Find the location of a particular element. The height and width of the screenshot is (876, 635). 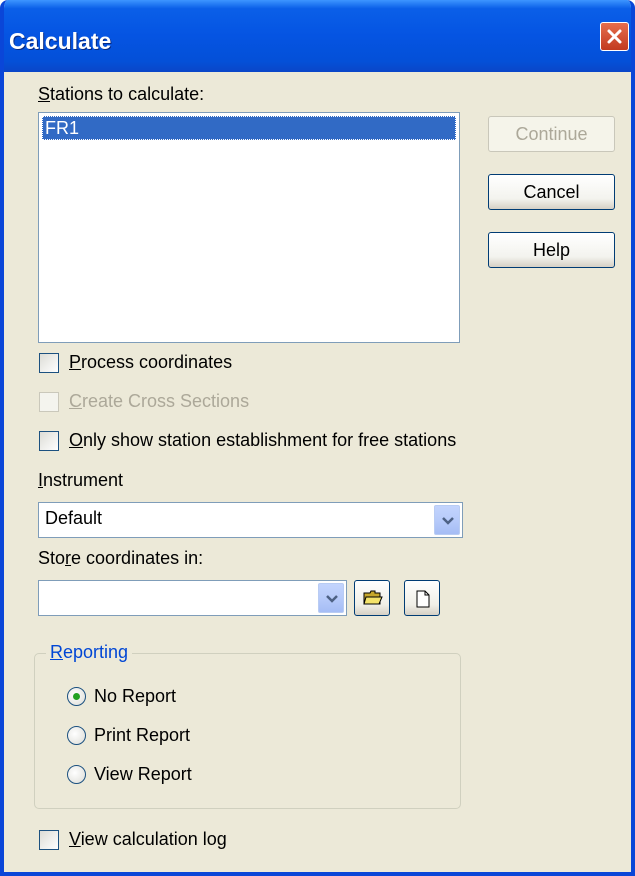

create-cross-sections-checkbox is located at coordinates (49, 402).